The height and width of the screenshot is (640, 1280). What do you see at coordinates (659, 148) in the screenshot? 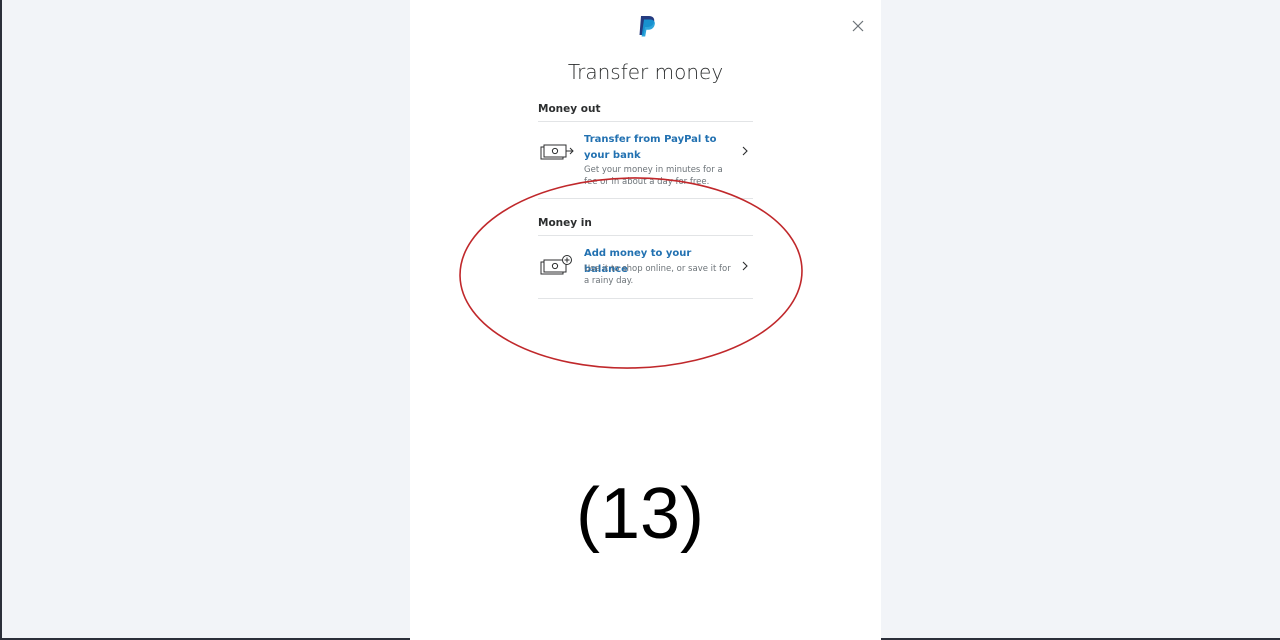
I see `transfer-to-bank-title: Transfer from PayPal to your bank` at bounding box center [659, 148].